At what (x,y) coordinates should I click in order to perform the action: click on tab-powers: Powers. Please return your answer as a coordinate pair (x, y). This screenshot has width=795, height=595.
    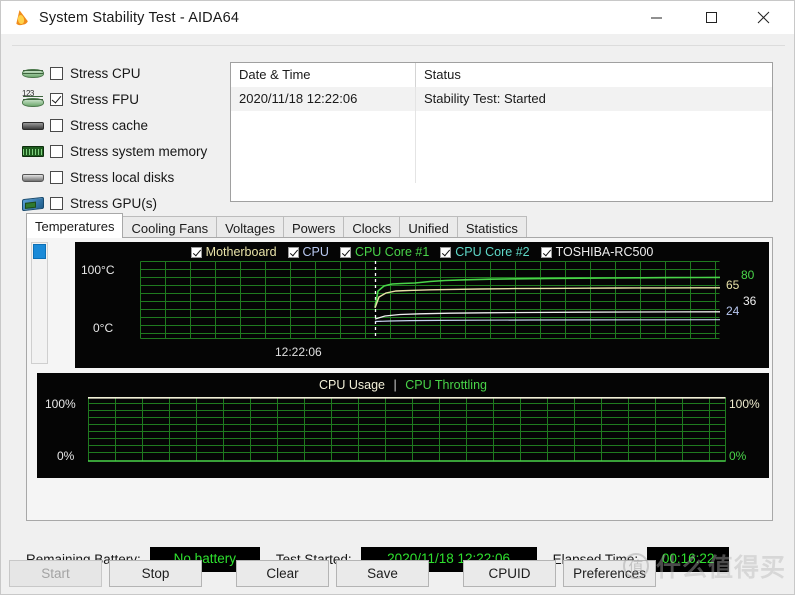
    Looking at the image, I should click on (313, 227).